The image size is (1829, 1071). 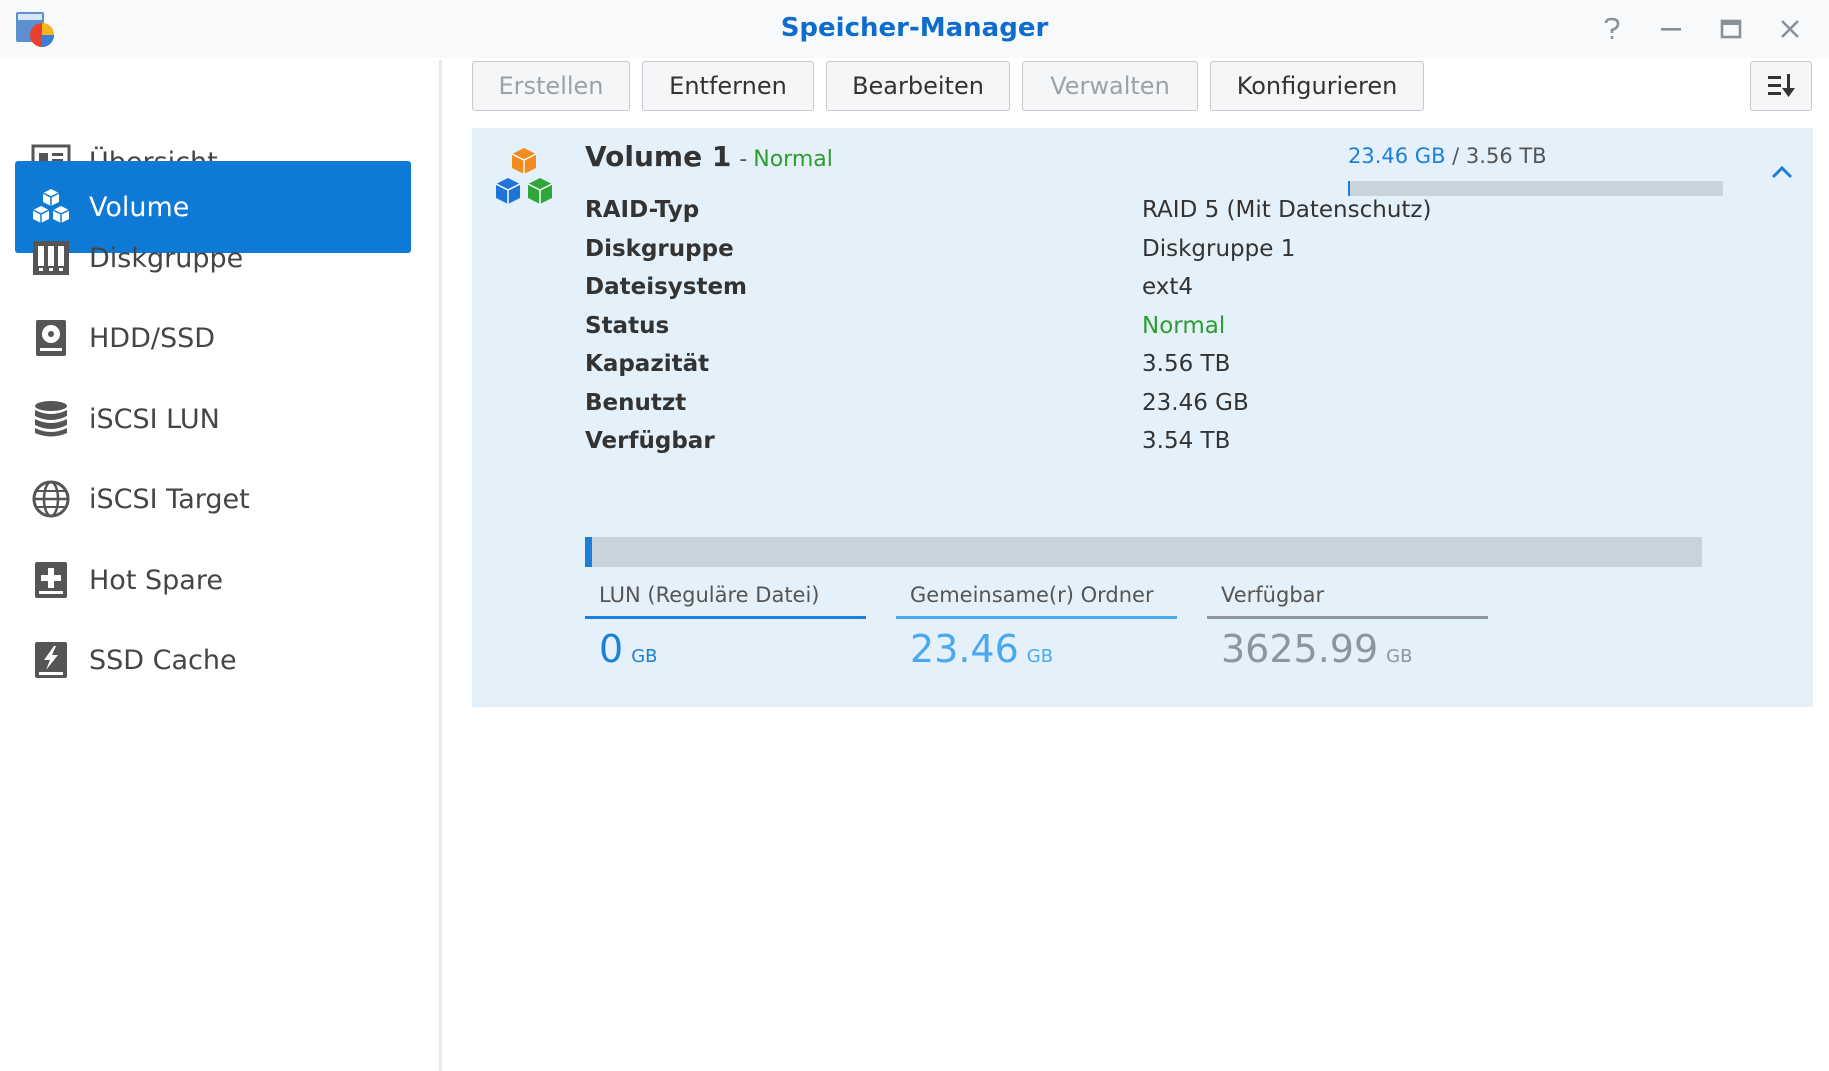 I want to click on maximize-icon, so click(x=1731, y=29).